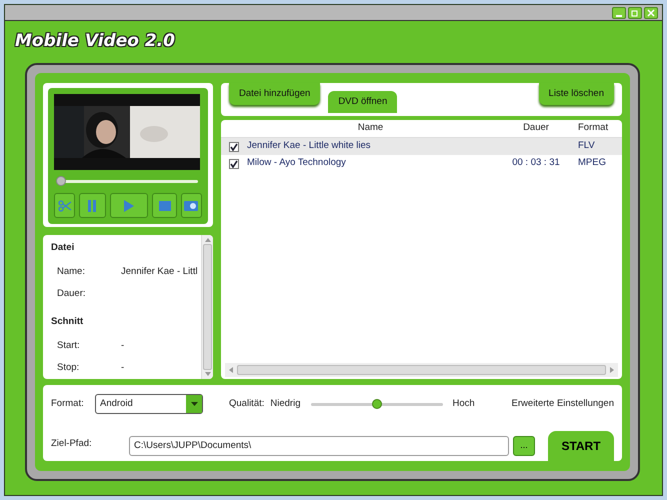 The image size is (667, 500). What do you see at coordinates (92, 205) in the screenshot?
I see `pause-icon` at bounding box center [92, 205].